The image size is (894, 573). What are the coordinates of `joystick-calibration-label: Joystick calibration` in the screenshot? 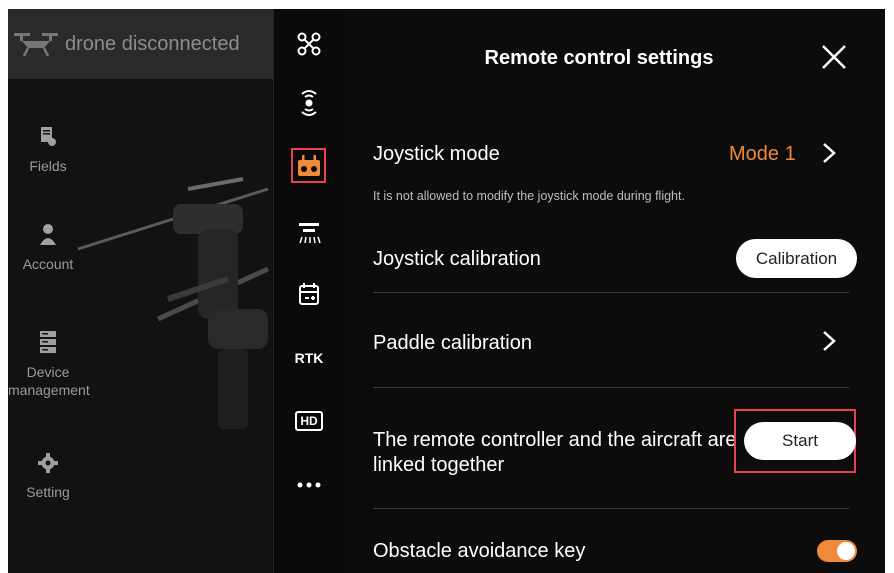 It's located at (457, 259).